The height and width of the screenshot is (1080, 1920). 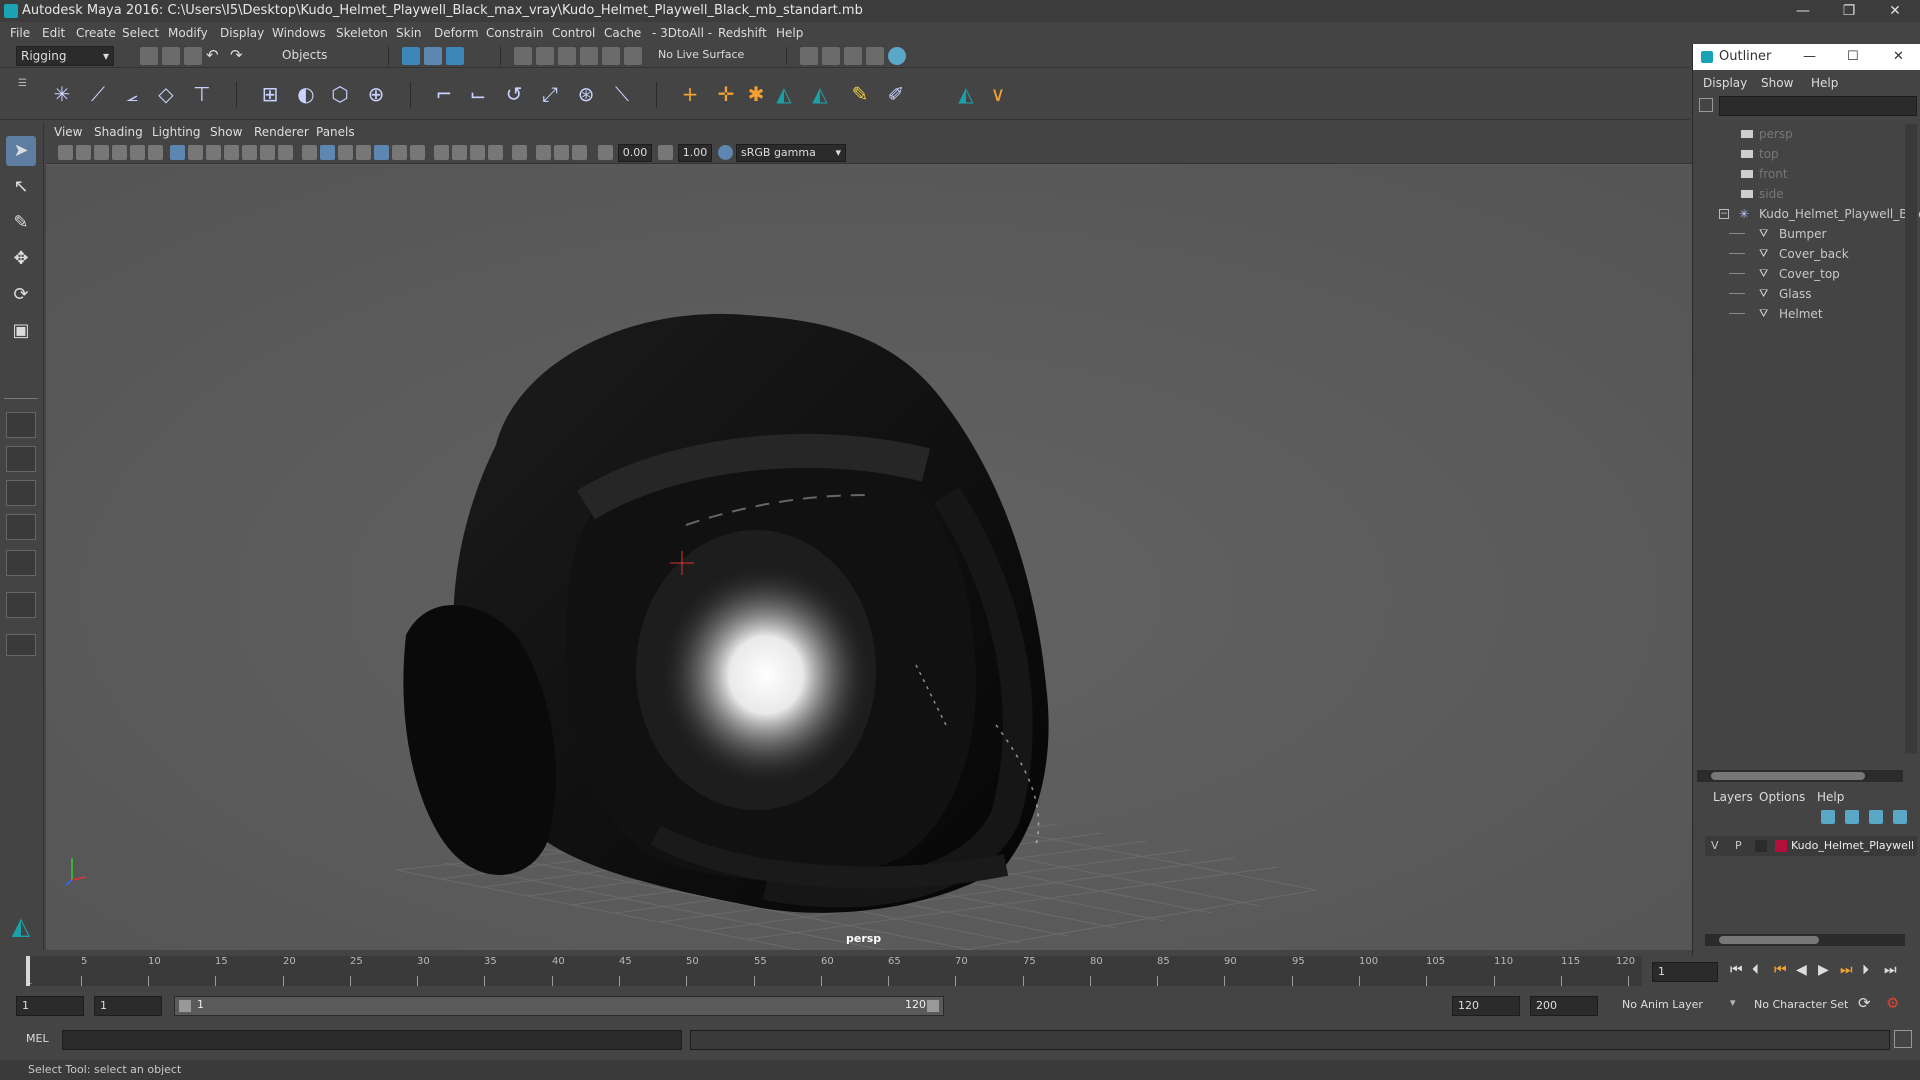 I want to click on menu-cache: Cache, so click(x=622, y=33).